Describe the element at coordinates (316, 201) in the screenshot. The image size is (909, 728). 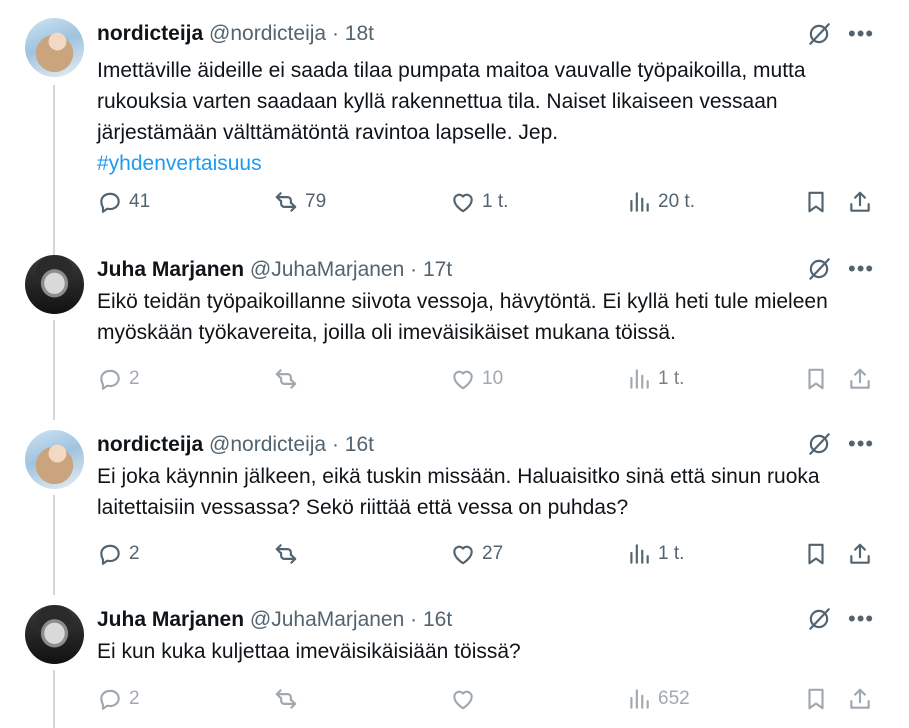
I see `retweet-count: 79` at that location.